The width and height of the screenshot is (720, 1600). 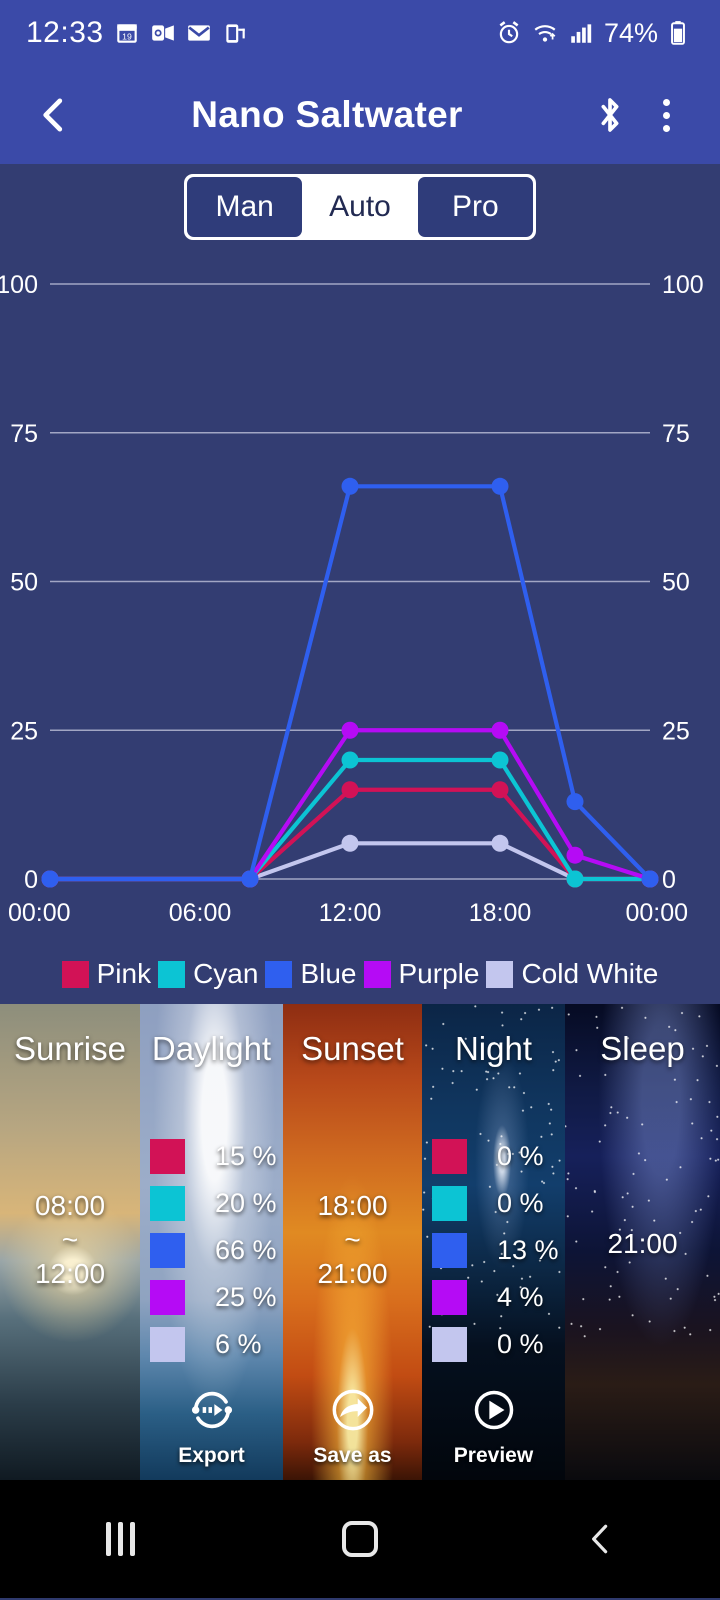 I want to click on channel-value-row: 13 %, so click(x=498, y=1250).